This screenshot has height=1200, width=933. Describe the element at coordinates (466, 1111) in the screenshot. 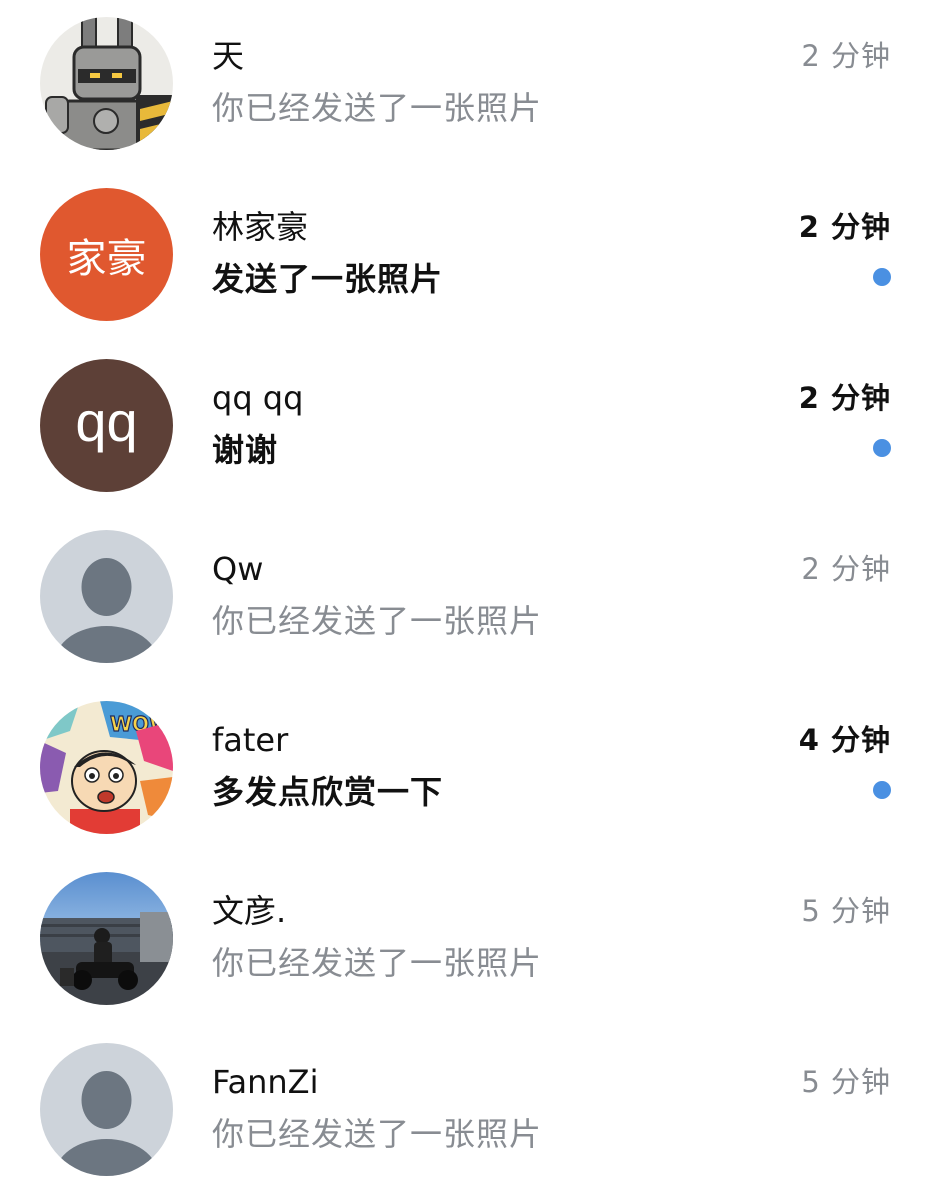

I see `conversation-row: FannZi 你已经发送了一张照片 5 分钟` at that location.